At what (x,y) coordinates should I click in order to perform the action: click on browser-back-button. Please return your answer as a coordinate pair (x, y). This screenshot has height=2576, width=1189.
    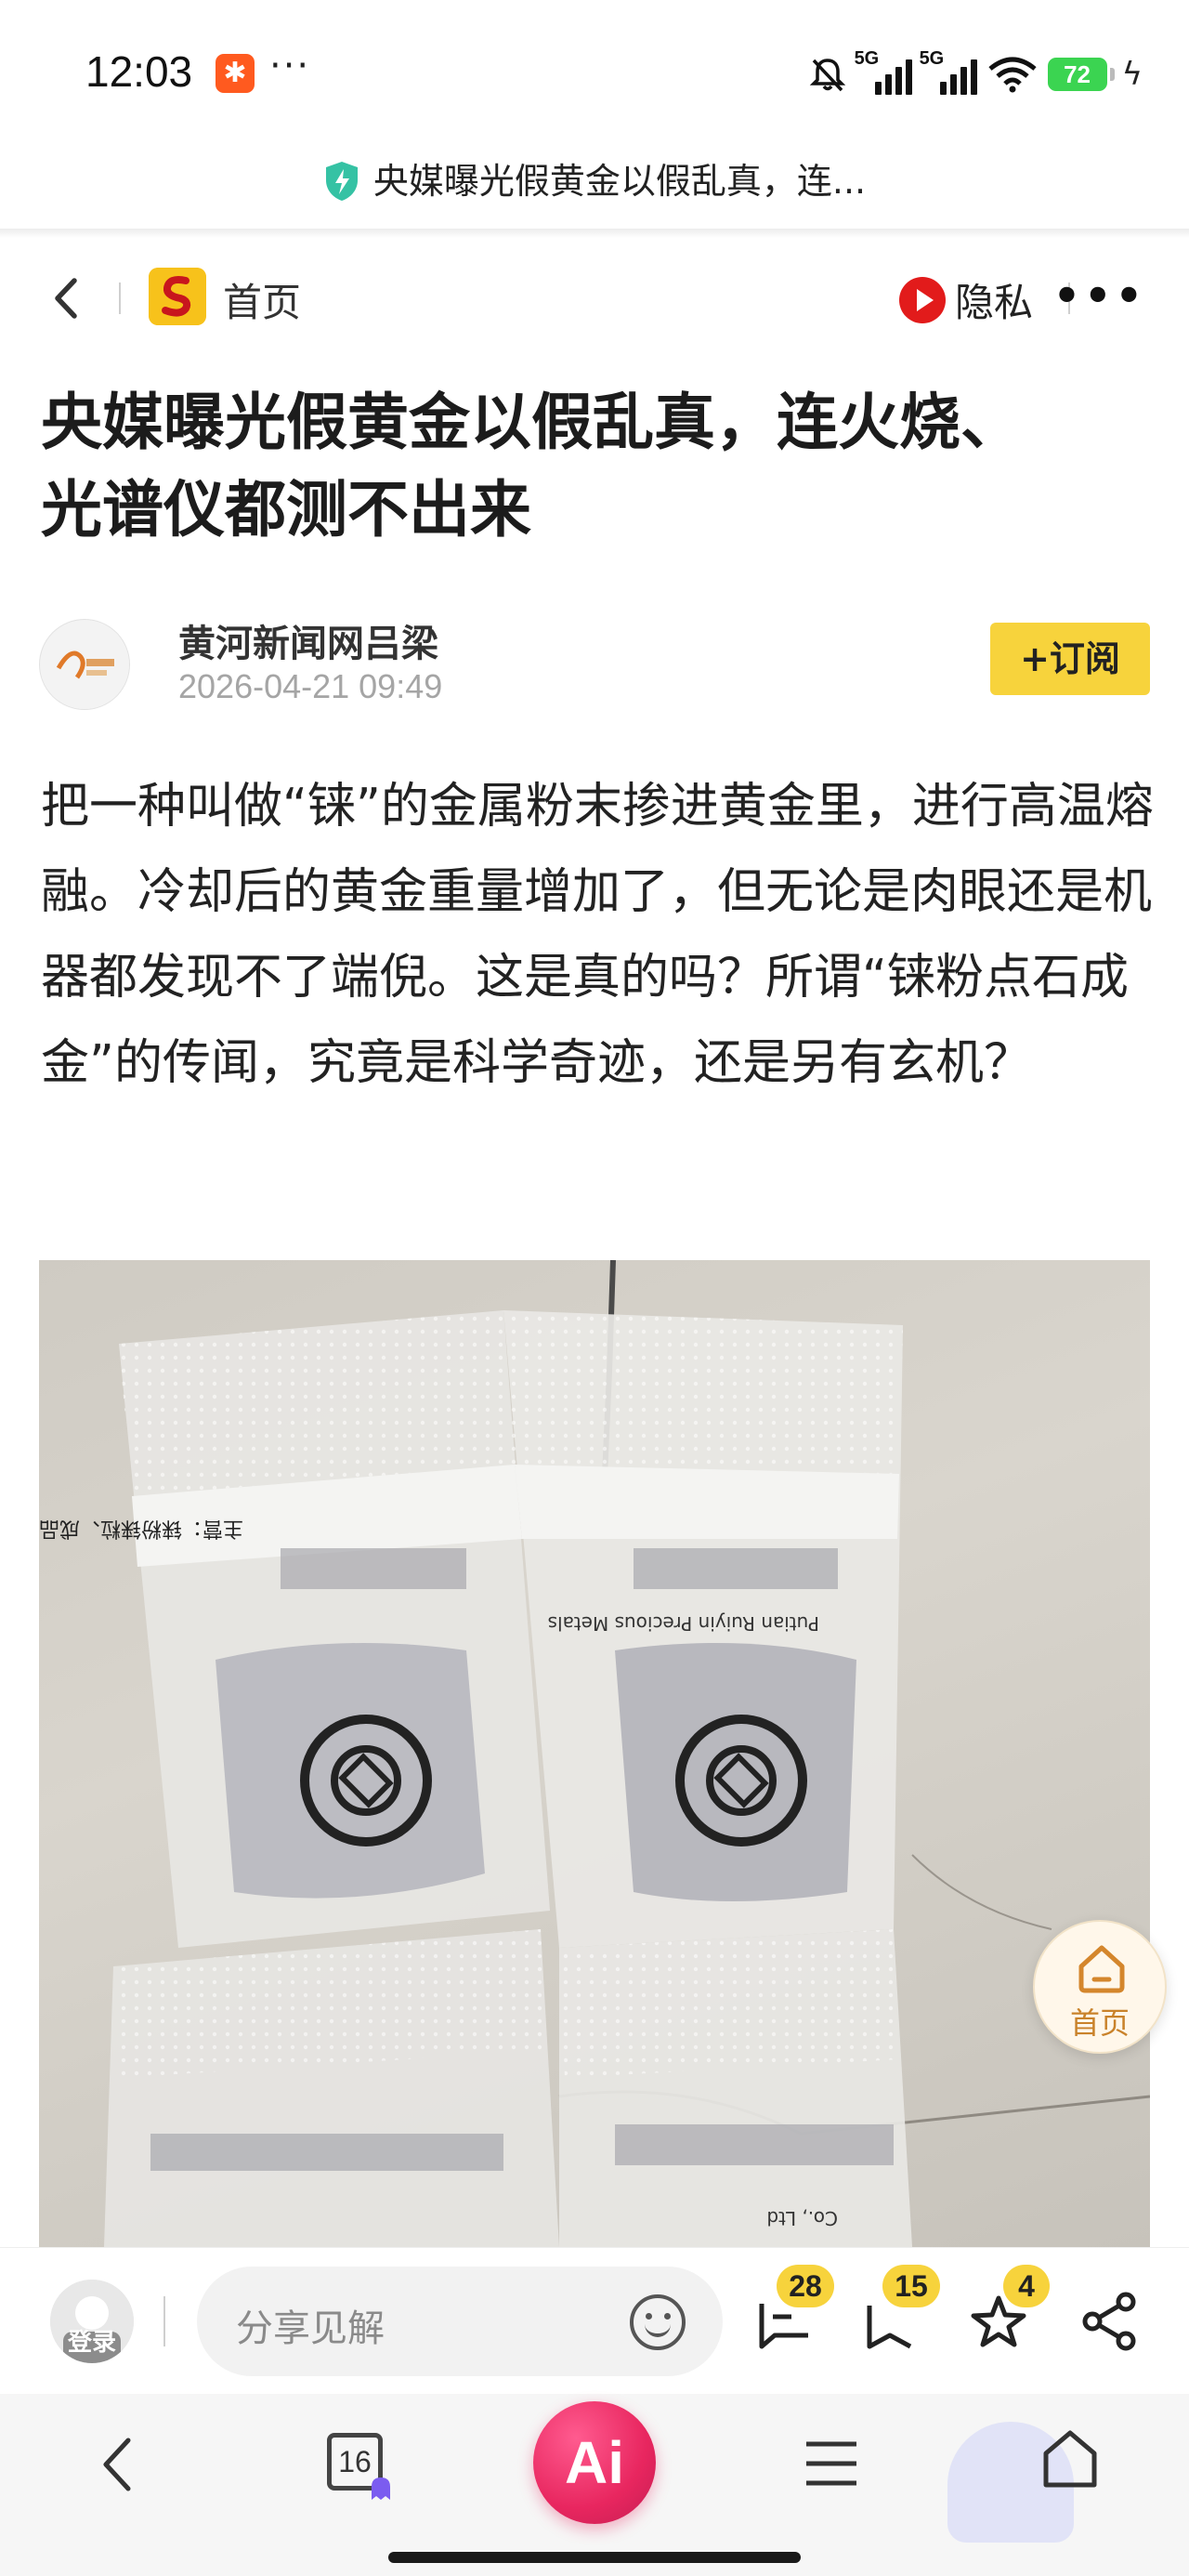
    Looking at the image, I should click on (117, 2464).